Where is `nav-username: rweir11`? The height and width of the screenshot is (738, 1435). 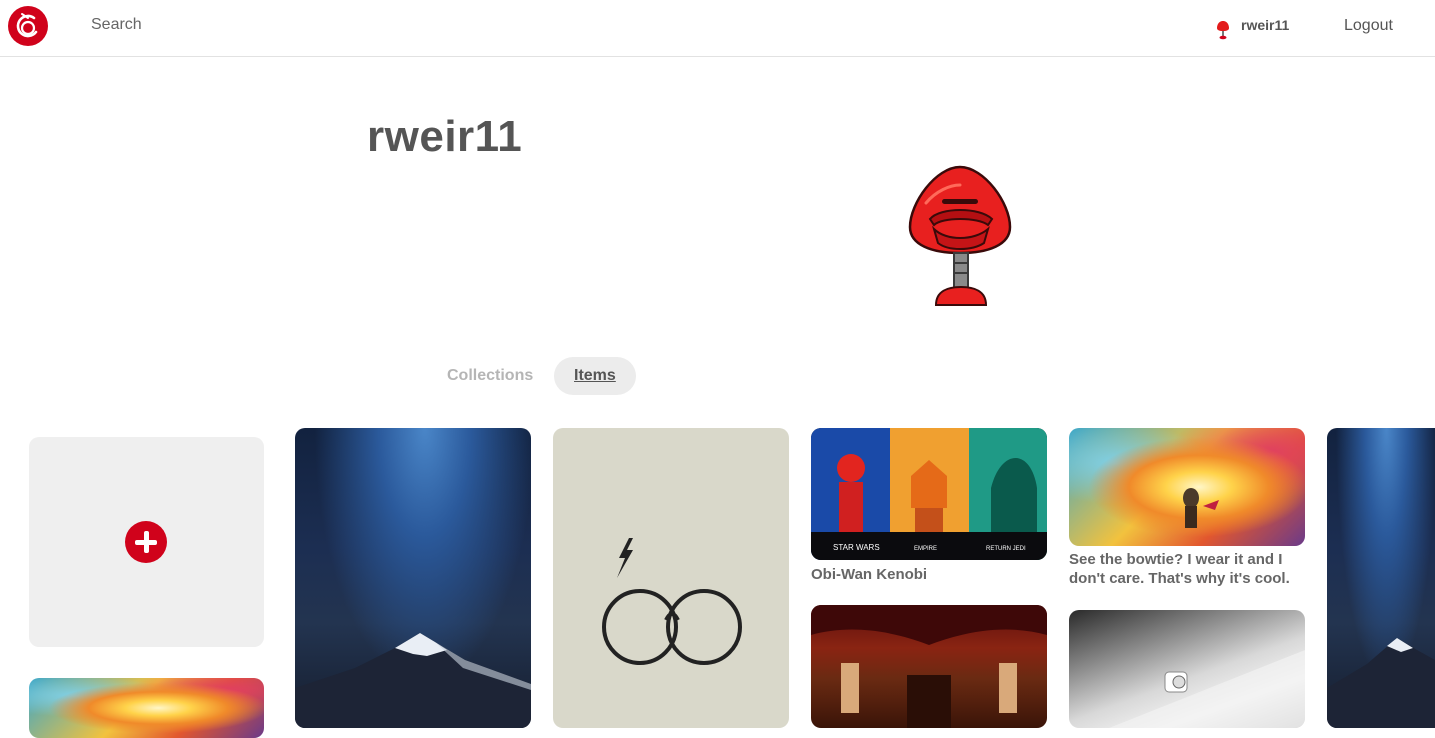
nav-username: rweir11 is located at coordinates (1265, 25).